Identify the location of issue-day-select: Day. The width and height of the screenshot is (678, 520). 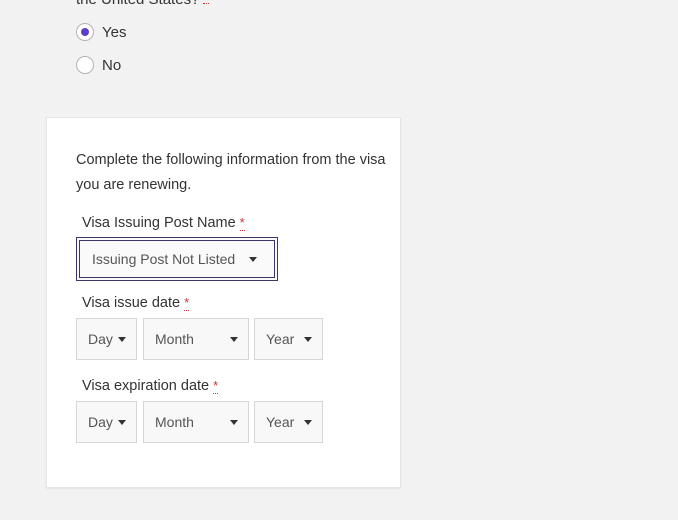
(106, 339).